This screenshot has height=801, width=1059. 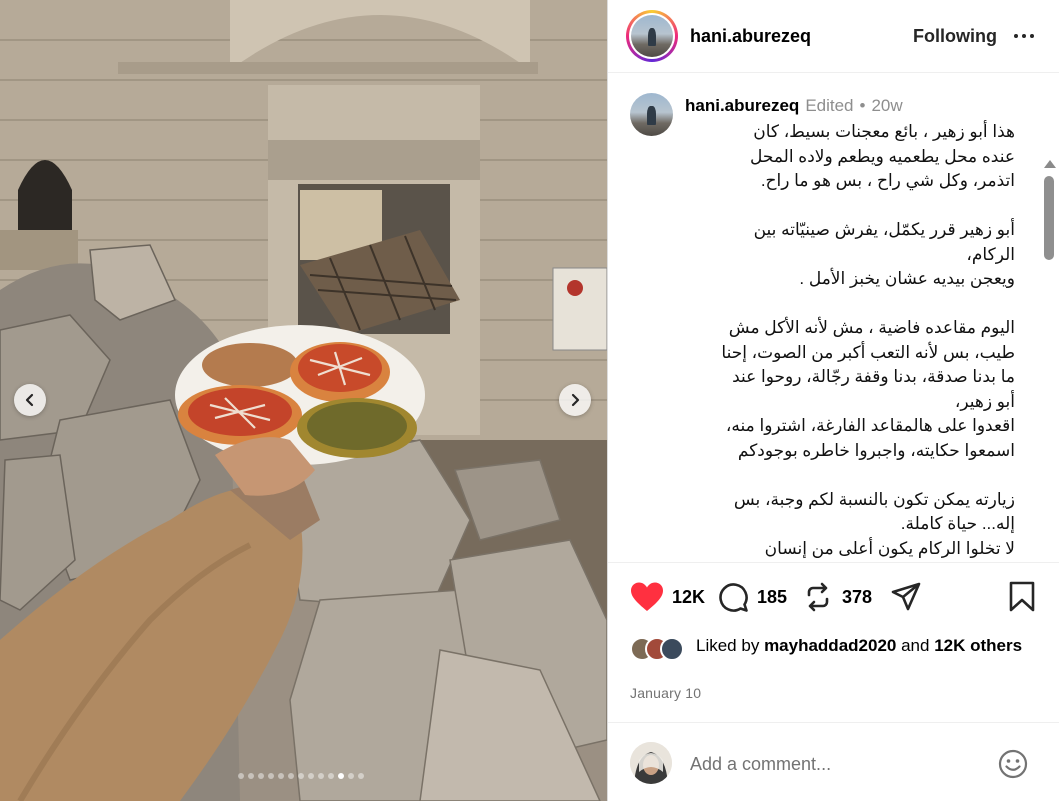 What do you see at coordinates (728, 645) in the screenshot?
I see `liked-by-prefix: Liked by` at bounding box center [728, 645].